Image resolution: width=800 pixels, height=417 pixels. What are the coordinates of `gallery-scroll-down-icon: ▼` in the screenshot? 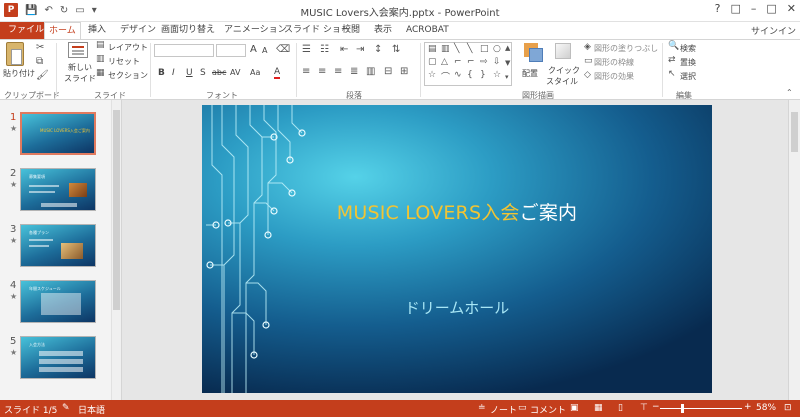 It's located at (507, 63).